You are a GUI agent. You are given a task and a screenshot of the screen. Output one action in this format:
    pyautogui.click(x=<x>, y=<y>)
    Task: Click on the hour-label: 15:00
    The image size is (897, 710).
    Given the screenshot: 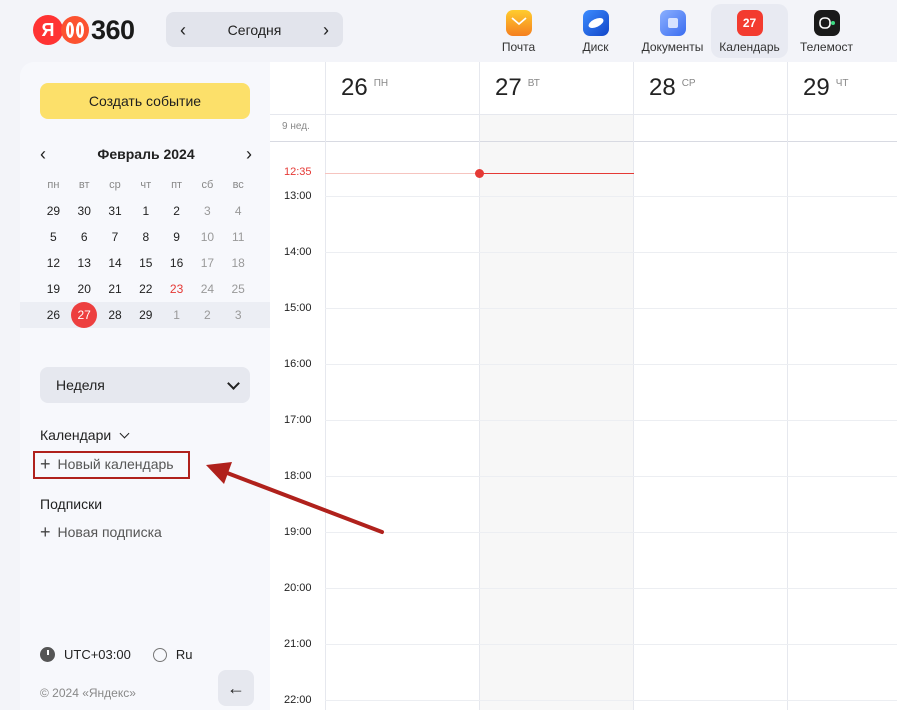 What is the action you would take?
    pyautogui.click(x=298, y=308)
    